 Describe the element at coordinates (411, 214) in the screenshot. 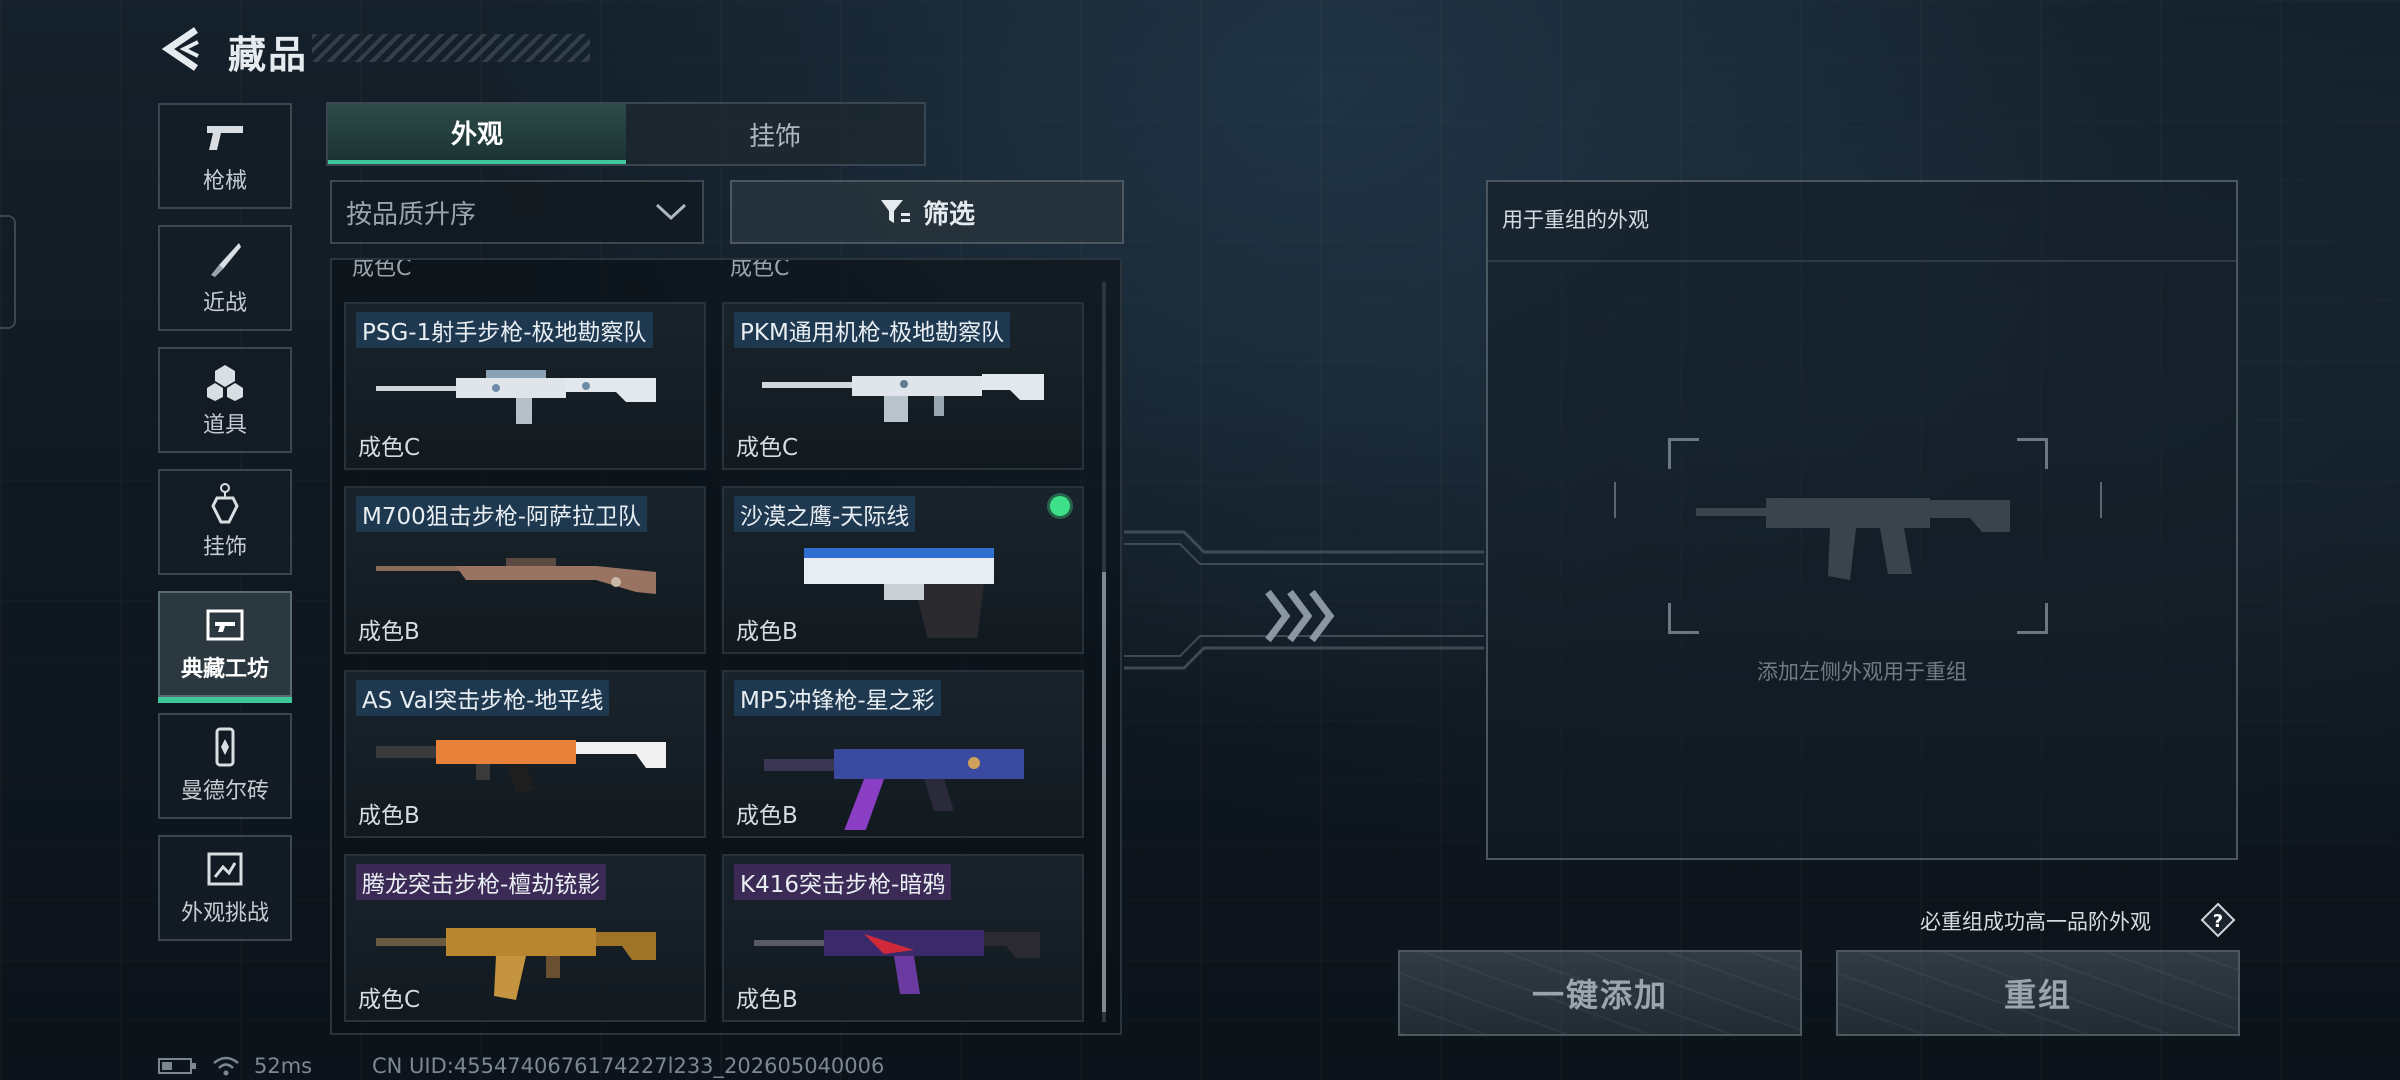

I see `sort-selected-value: 按品质升序` at that location.